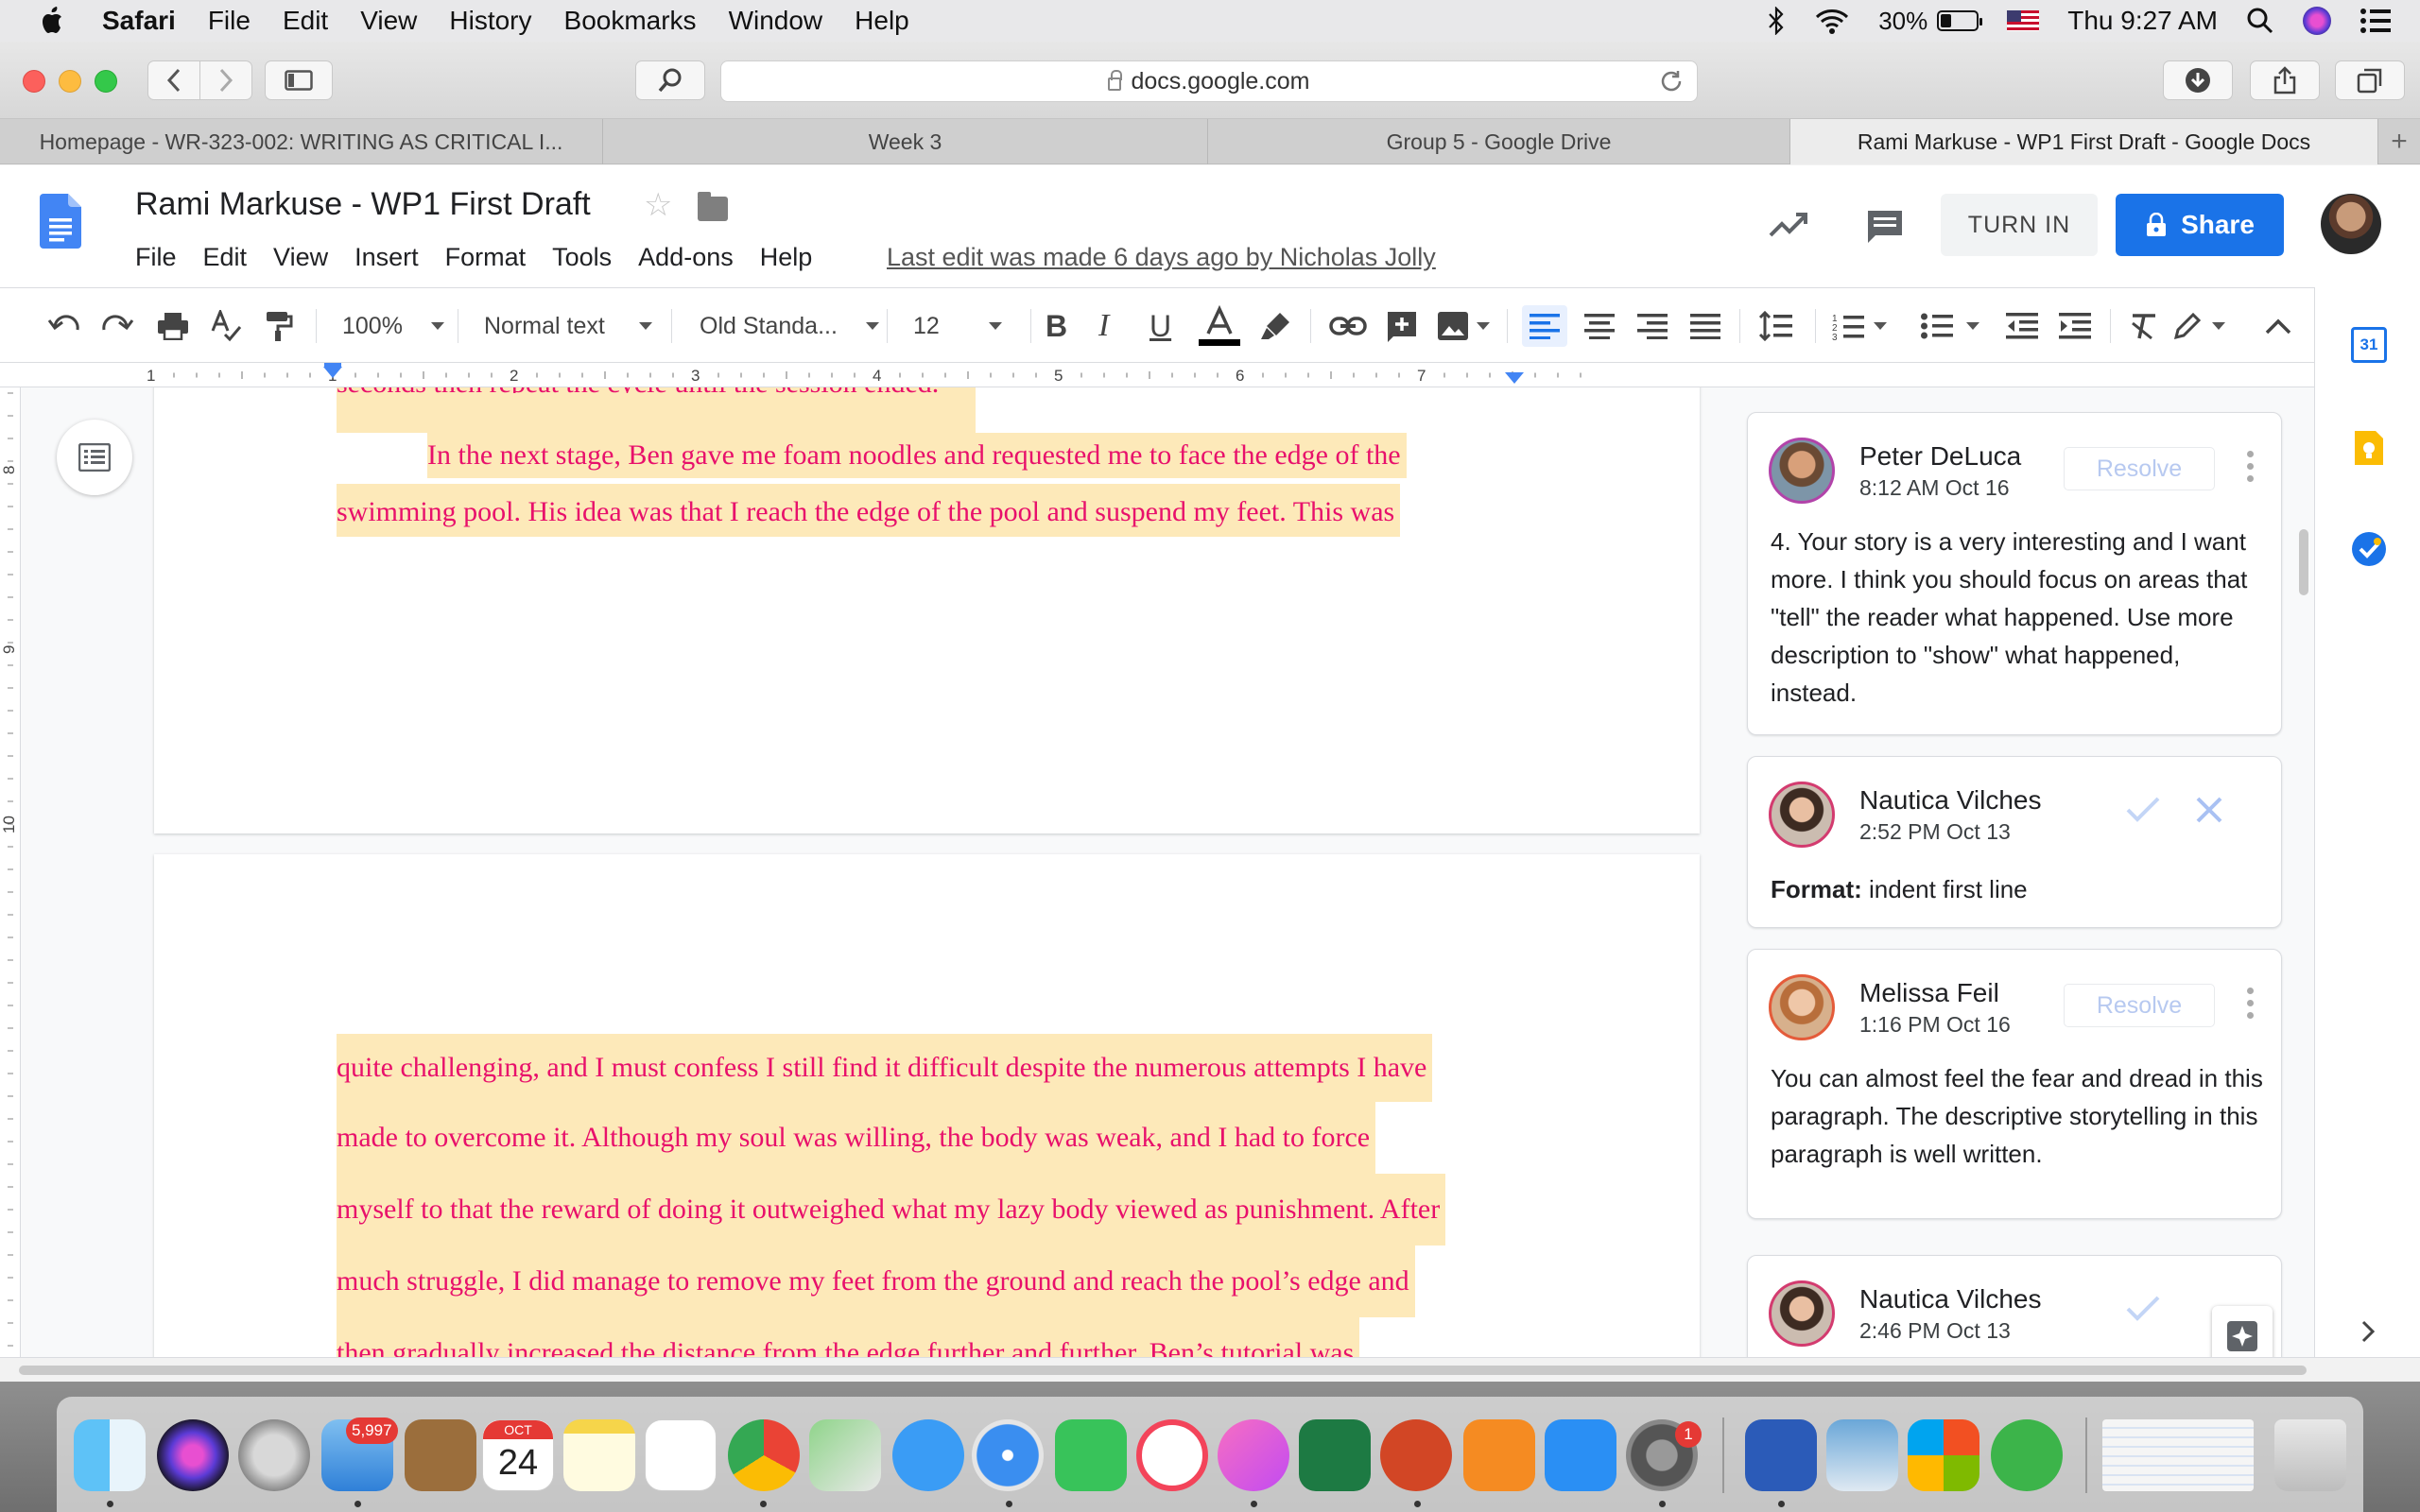 Image resolution: width=2420 pixels, height=1512 pixels. Describe the element at coordinates (393, 326) in the screenshot. I see `zoom-select: 100%` at that location.